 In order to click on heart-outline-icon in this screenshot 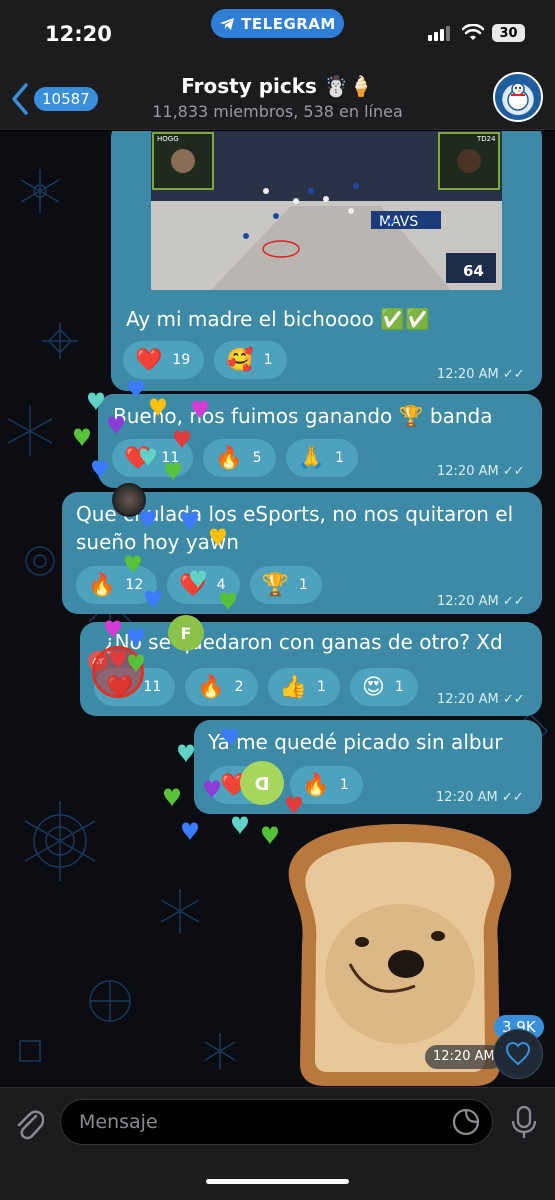, I will do `click(518, 1054)`.